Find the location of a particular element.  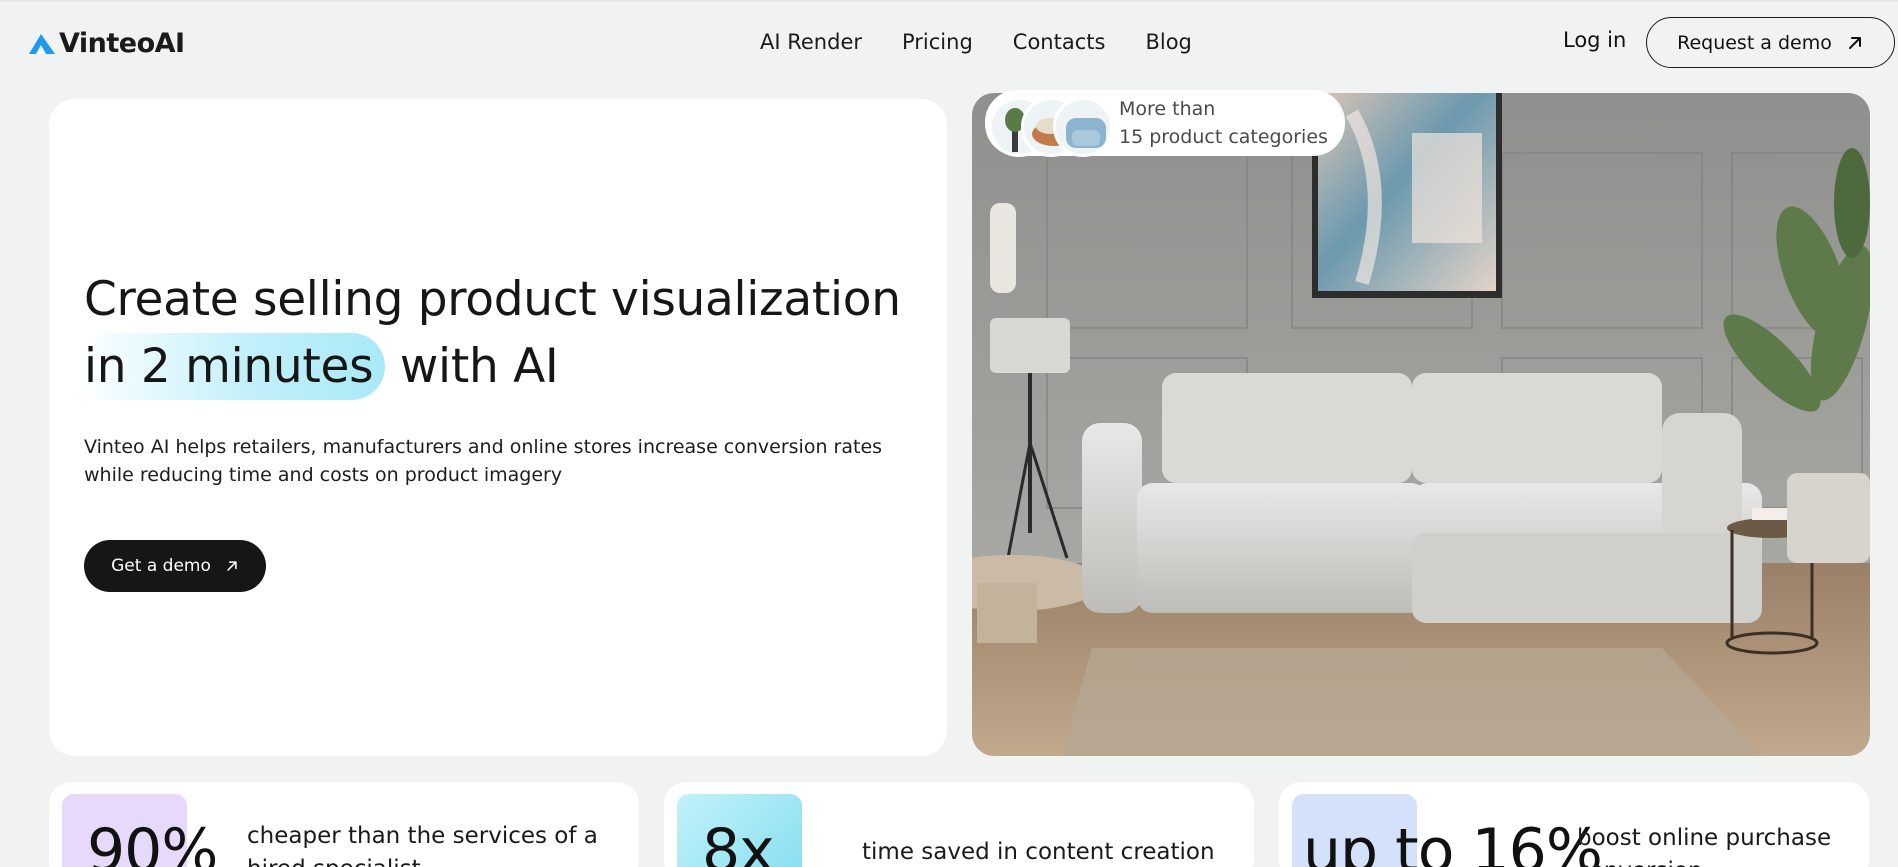

product-categories-badge: More than 15 product categories is located at coordinates (1165, 123).